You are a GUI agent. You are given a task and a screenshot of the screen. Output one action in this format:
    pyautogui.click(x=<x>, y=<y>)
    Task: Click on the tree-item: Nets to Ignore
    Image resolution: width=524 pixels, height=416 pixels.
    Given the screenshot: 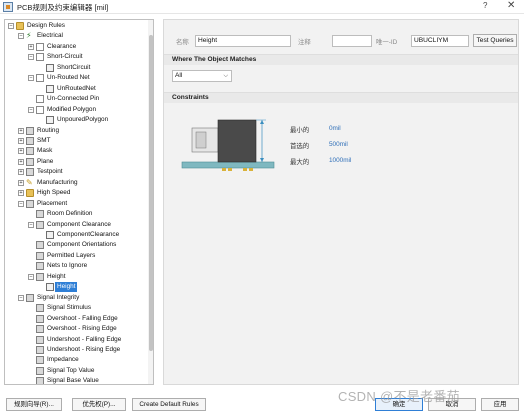 What is the action you would take?
    pyautogui.click(x=76, y=266)
    